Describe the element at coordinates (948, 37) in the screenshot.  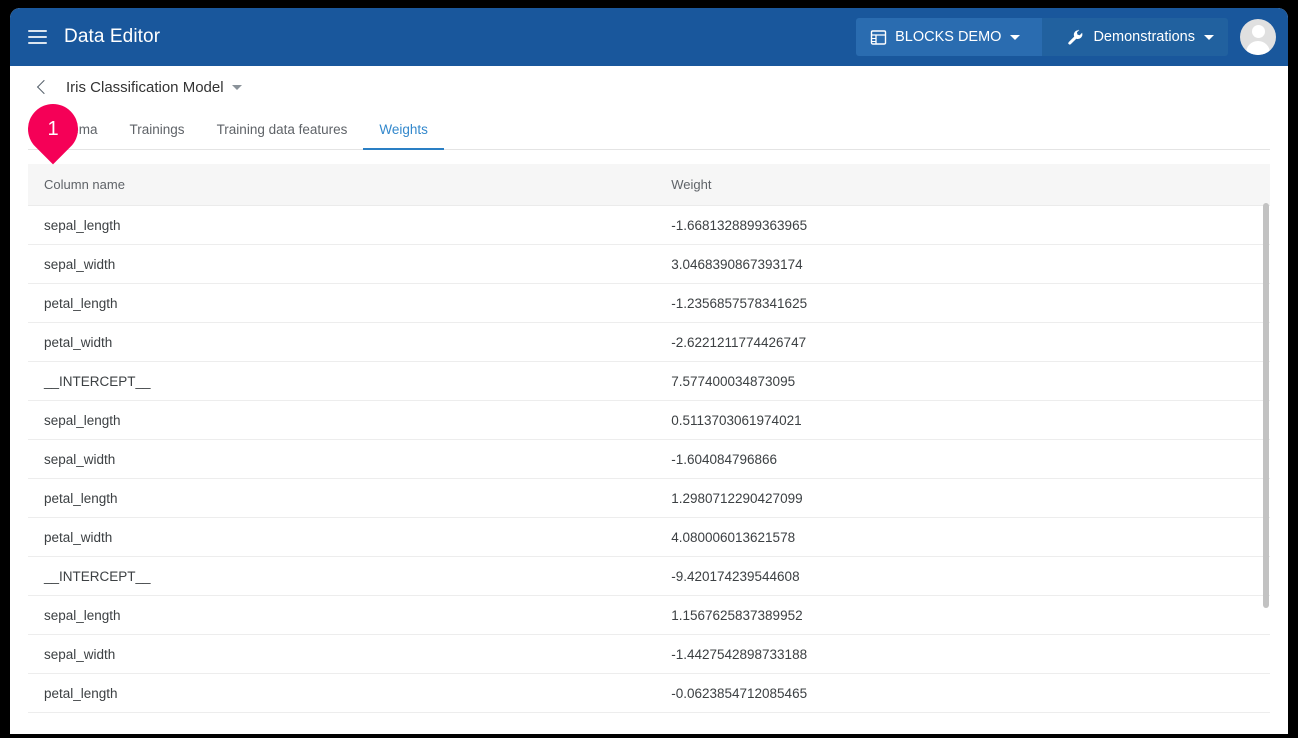
I see `breadcrumb-label: BLOCKS DEMO` at that location.